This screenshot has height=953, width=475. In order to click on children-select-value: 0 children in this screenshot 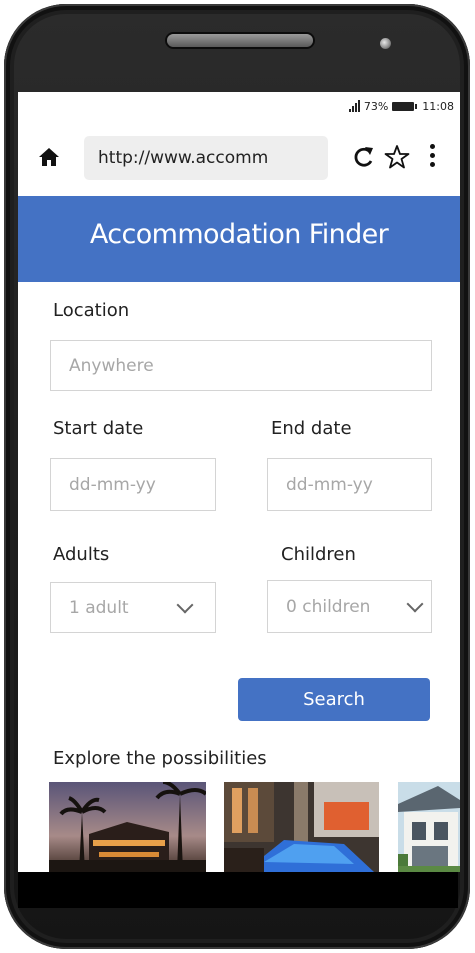, I will do `click(328, 606)`.